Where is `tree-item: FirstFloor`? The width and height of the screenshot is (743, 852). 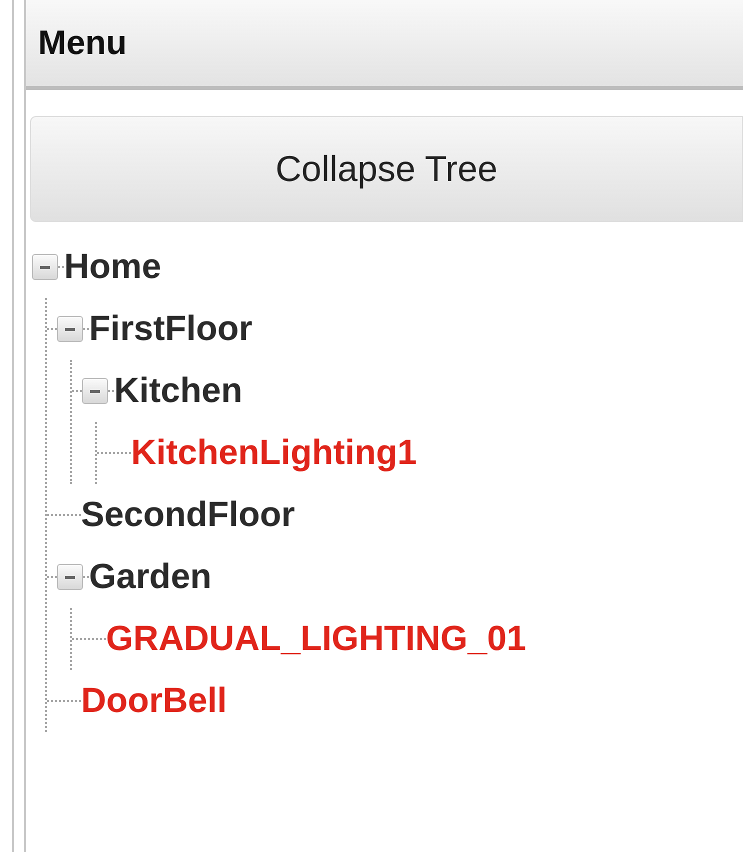 tree-item: FirstFloor is located at coordinates (170, 329).